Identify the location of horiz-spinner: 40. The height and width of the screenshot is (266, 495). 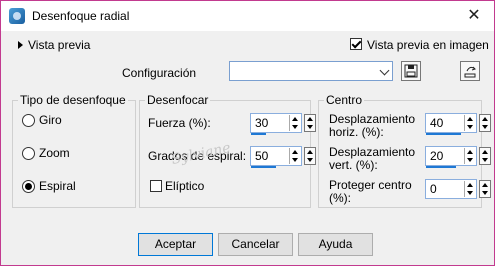
(458, 124).